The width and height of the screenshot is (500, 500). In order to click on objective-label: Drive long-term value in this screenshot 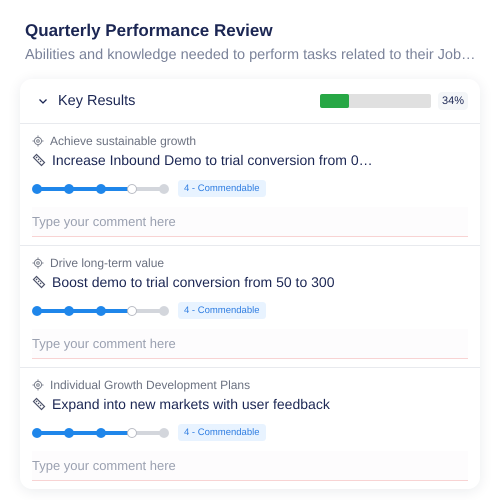, I will do `click(107, 263)`.